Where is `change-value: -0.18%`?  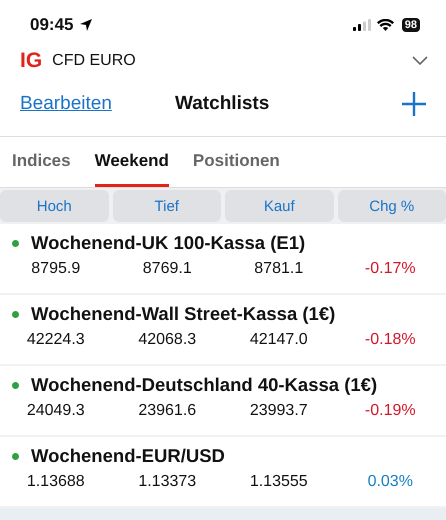 change-value: -0.18% is located at coordinates (390, 340).